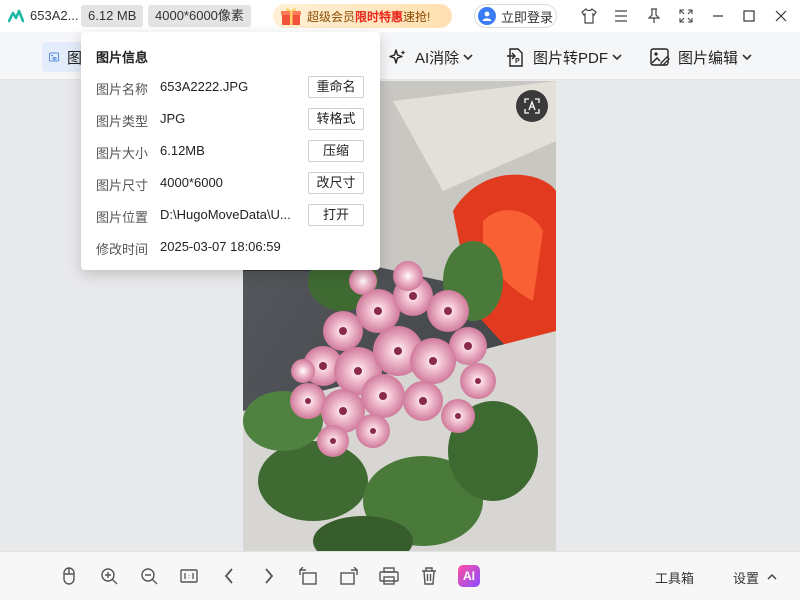 This screenshot has width=800, height=600. What do you see at coordinates (122, 185) in the screenshot?
I see `info-label: 图片尺寸` at bounding box center [122, 185].